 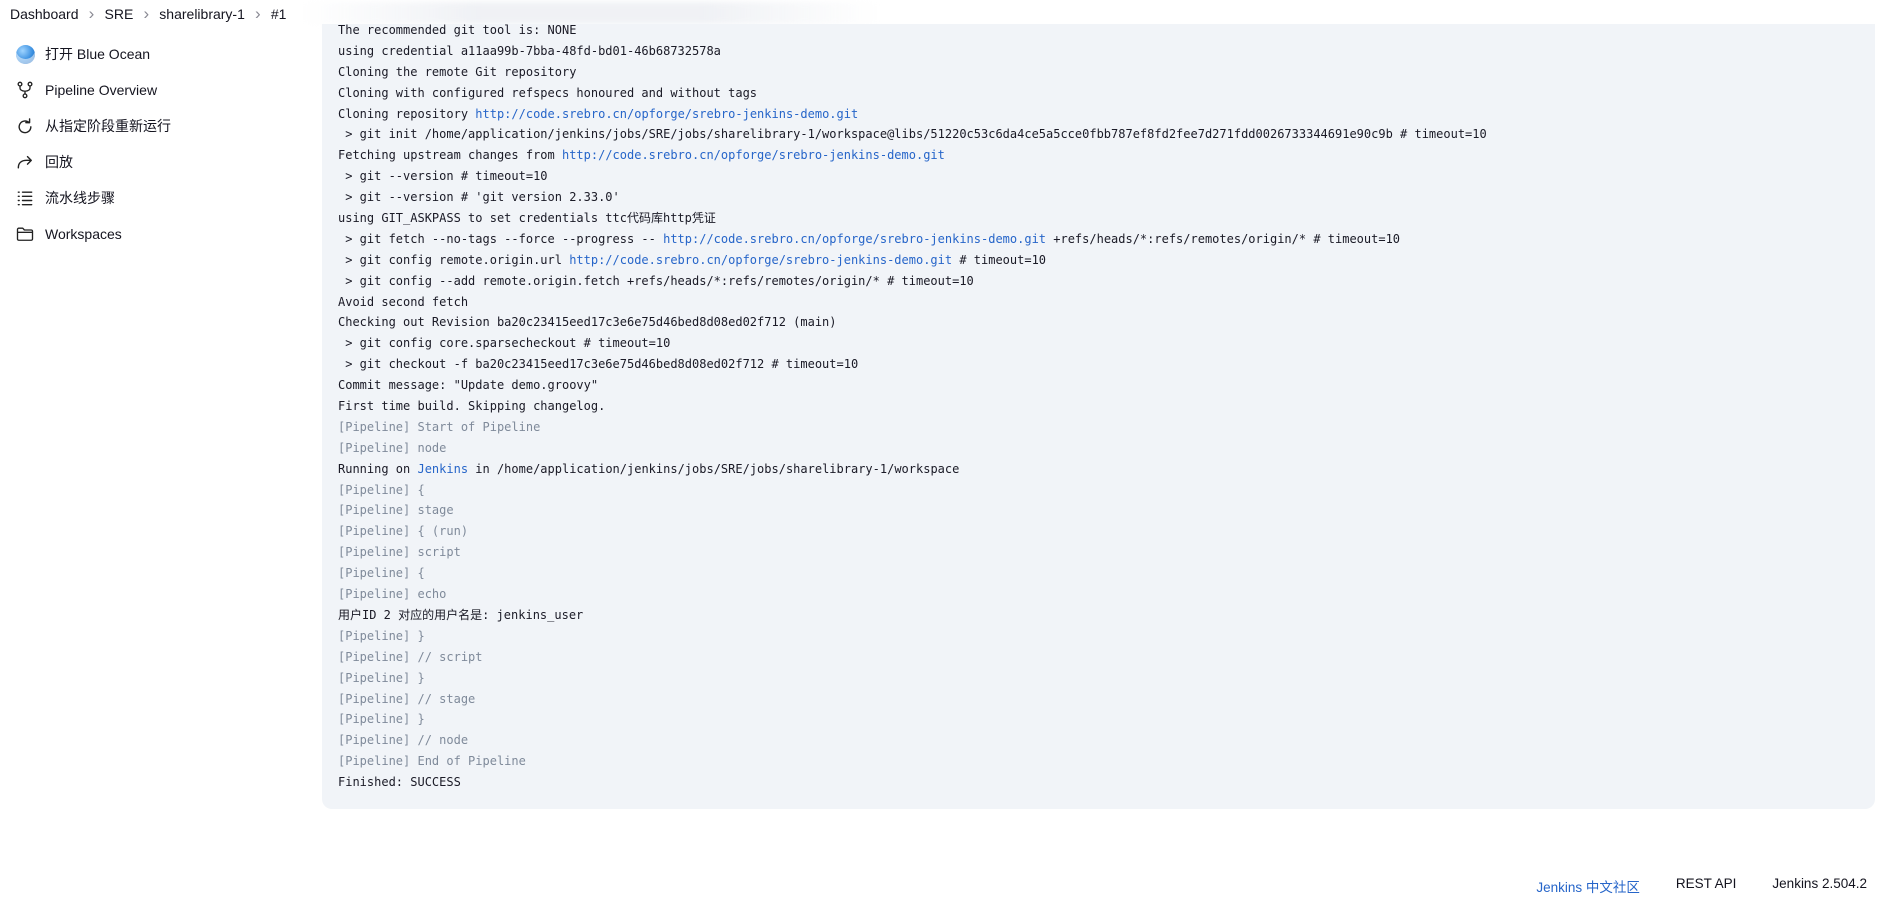 What do you see at coordinates (108, 126) in the screenshot?
I see `sidebar-item-label: 从指定阶段重新运行` at bounding box center [108, 126].